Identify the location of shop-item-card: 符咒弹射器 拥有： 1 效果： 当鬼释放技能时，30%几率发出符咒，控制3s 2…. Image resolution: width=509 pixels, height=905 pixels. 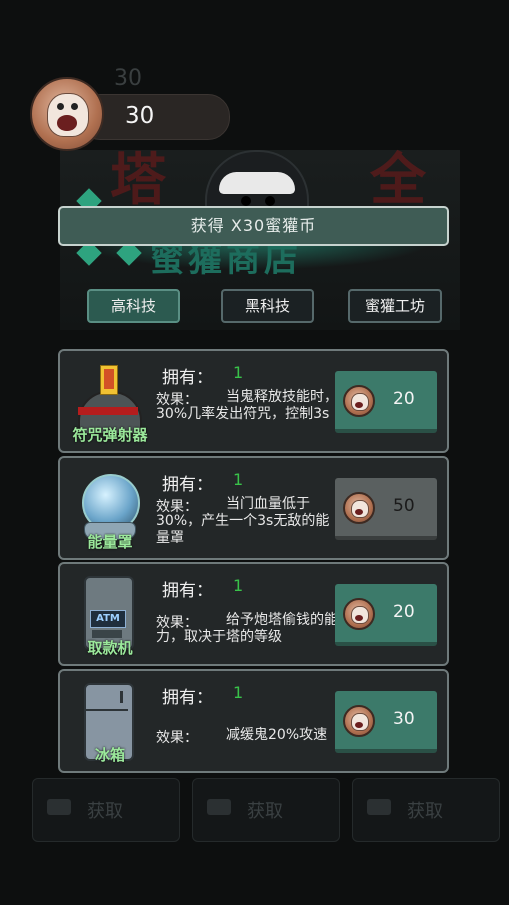
(253, 401).